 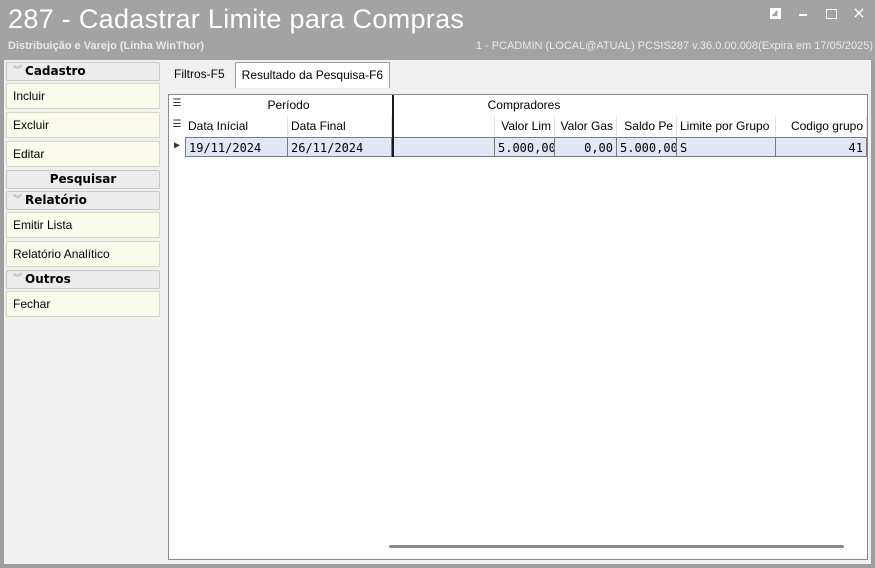 I want to click on cell-saldo-periodo: 5.000,00, so click(x=647, y=147).